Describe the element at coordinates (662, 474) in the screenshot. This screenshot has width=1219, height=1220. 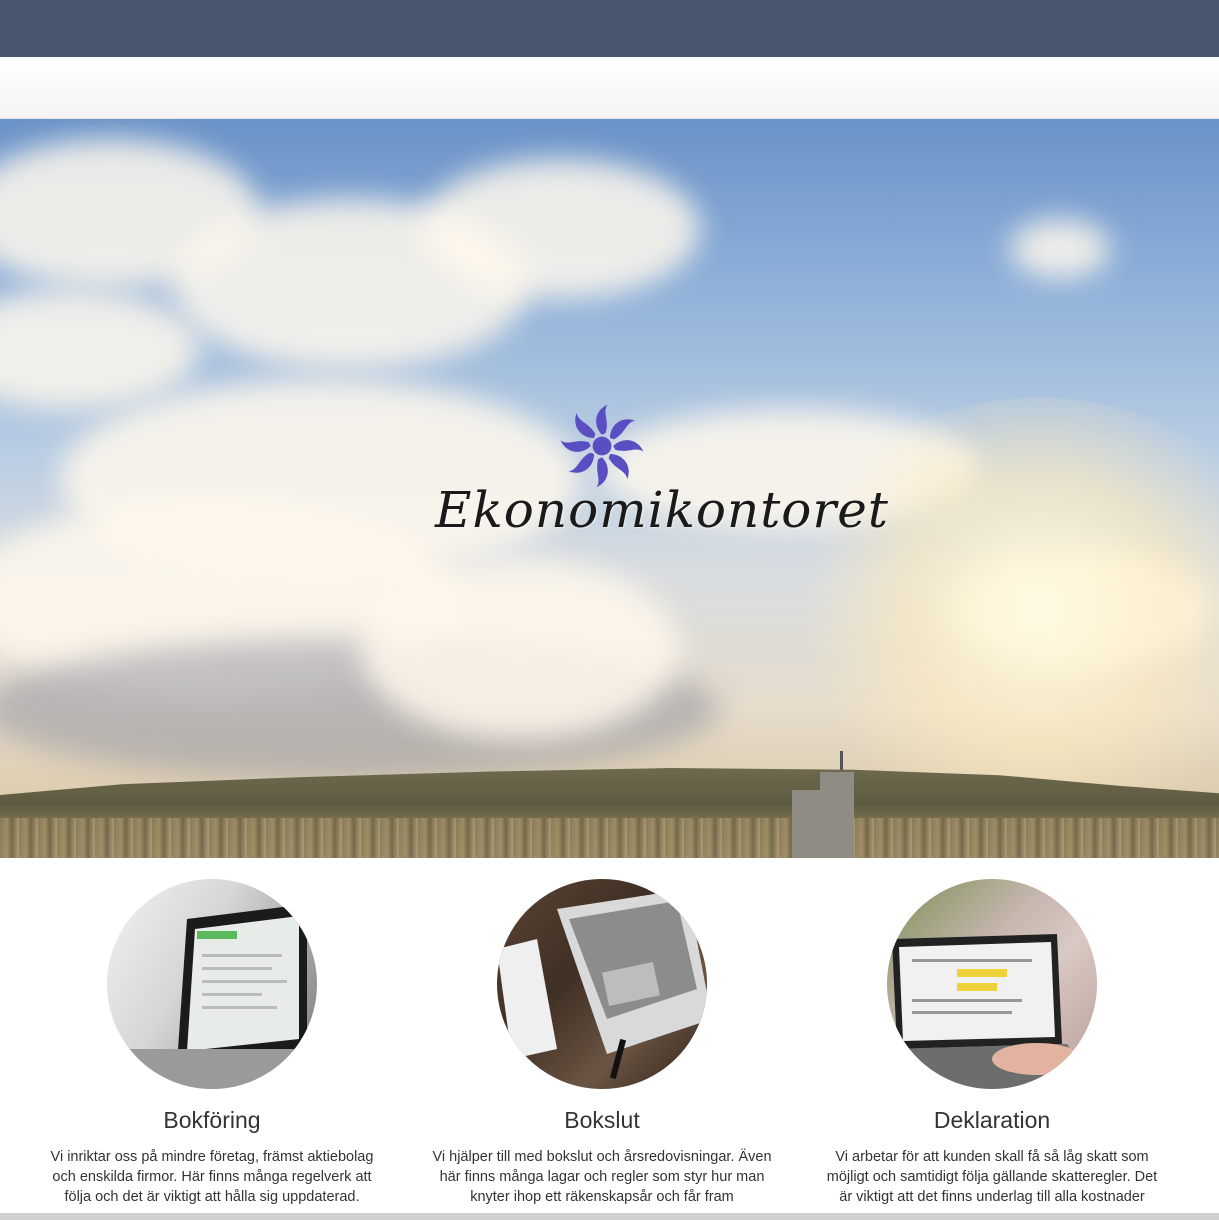
I see `logo: Ekonomikontoret` at that location.